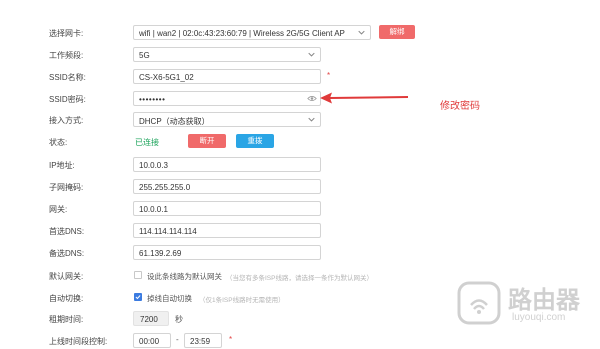 The width and height of the screenshot is (600, 349). I want to click on online-end-input: 23:59, so click(203, 340).